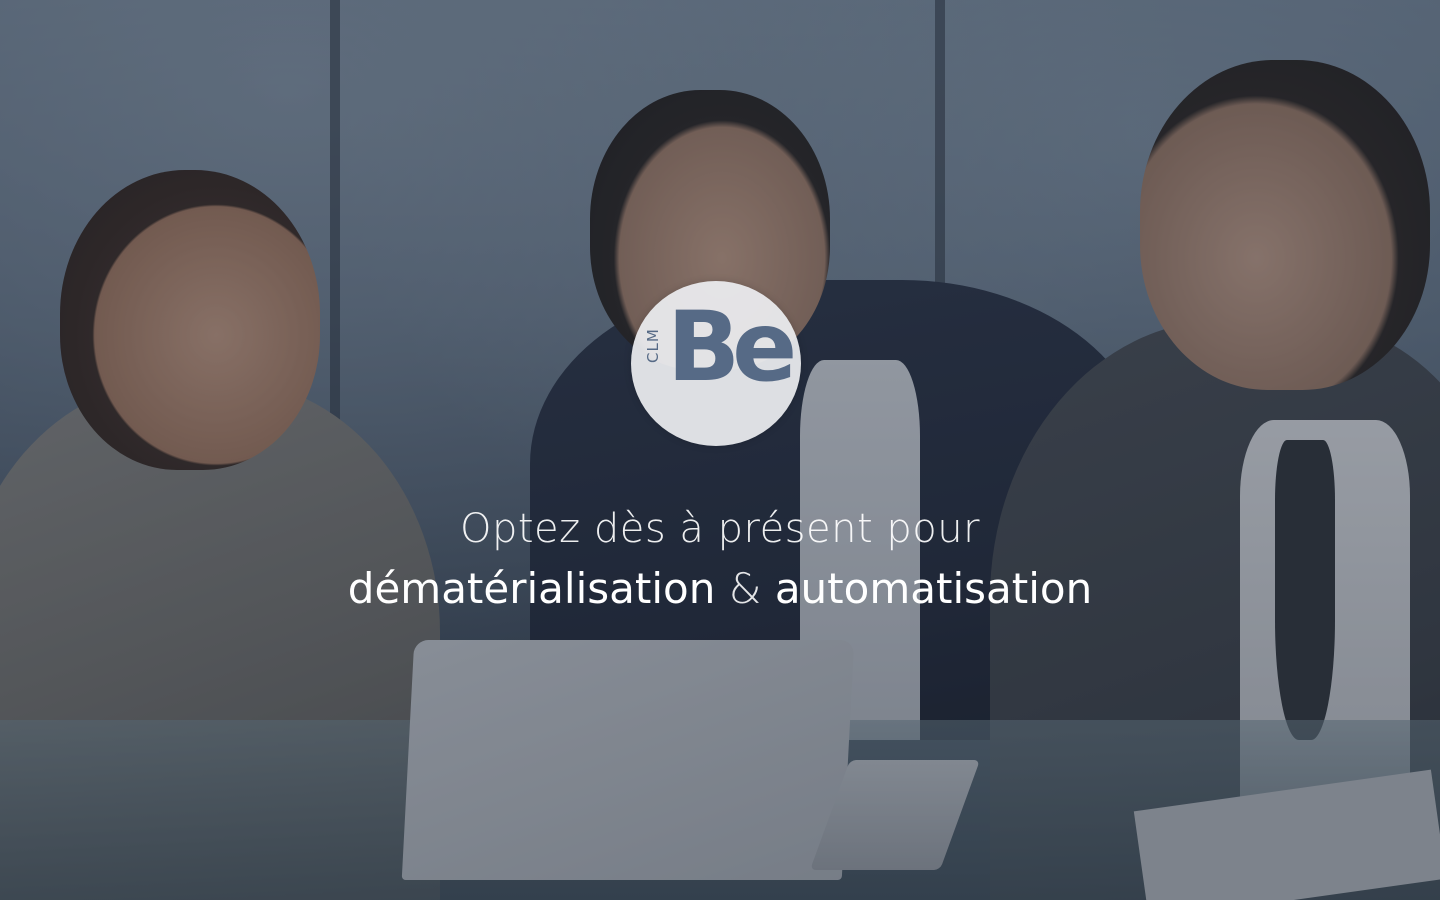  I want to click on tagline-main: dématérialisation & automatisation, so click(720, 589).